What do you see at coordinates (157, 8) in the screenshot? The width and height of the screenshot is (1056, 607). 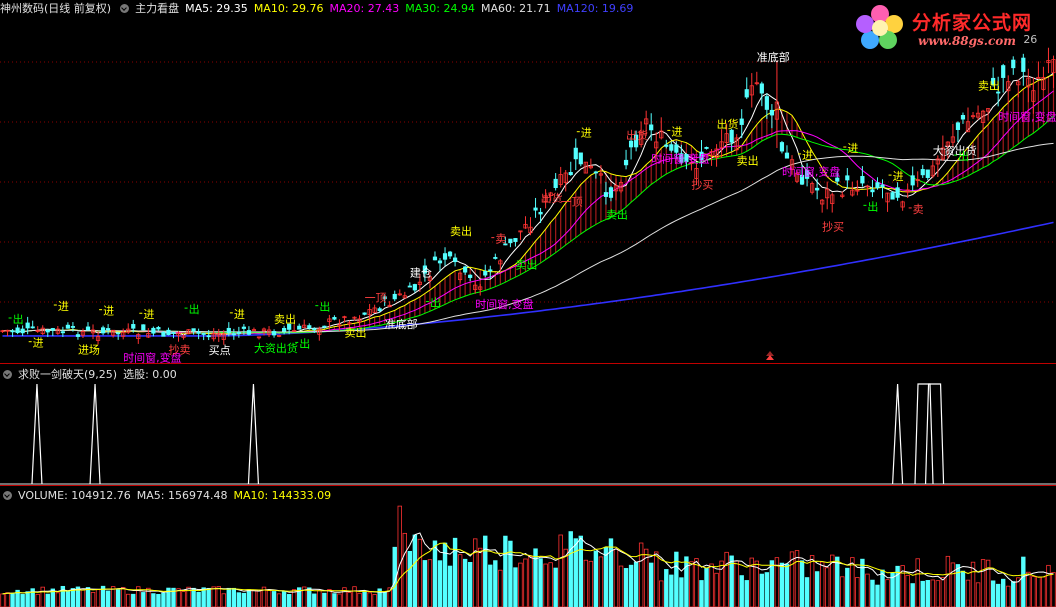 I see `indicator-name: 主力看盘` at bounding box center [157, 8].